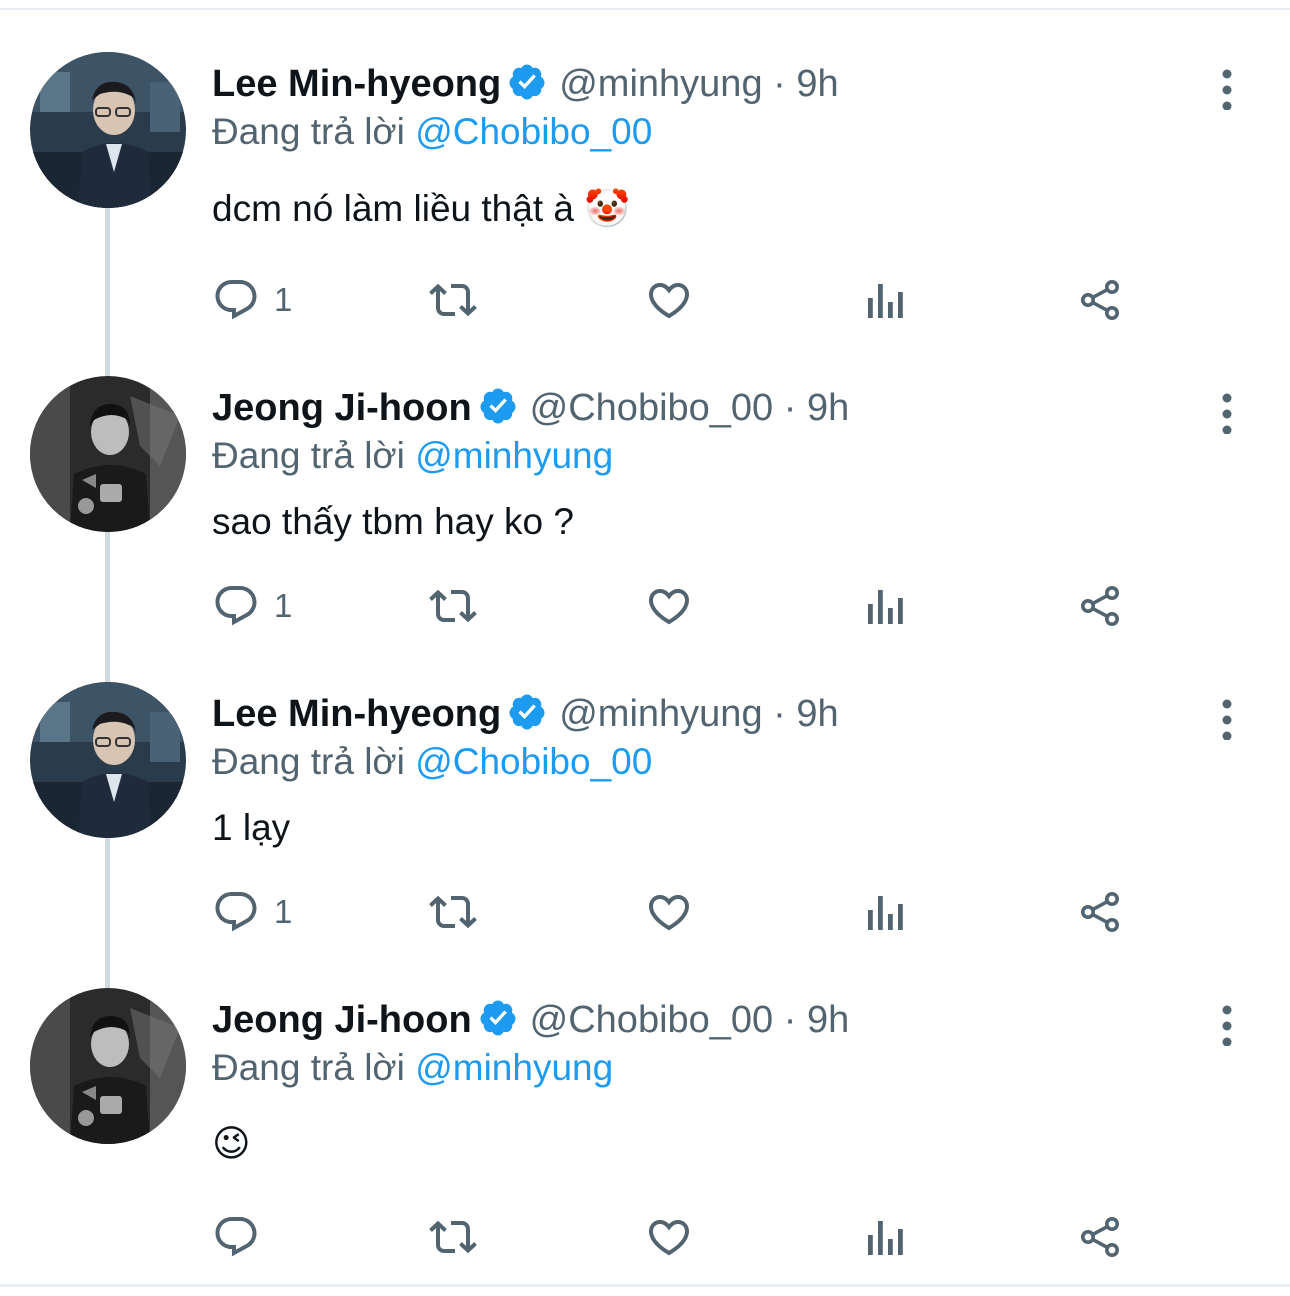 Image resolution: width=1290 pixels, height=1296 pixels. I want to click on action-bar, so click(712, 1237).